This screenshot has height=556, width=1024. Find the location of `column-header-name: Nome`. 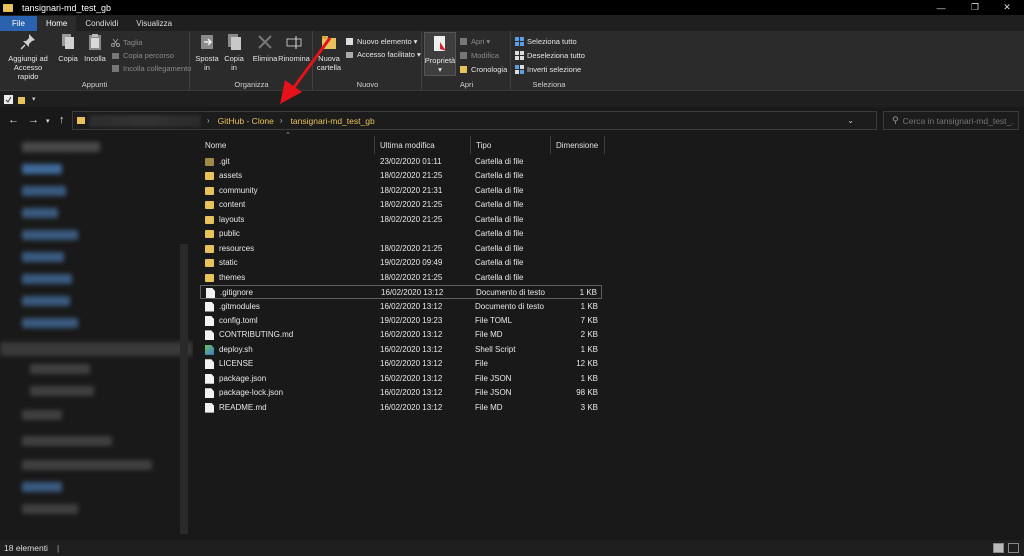

column-header-name: Nome is located at coordinates (287, 145).